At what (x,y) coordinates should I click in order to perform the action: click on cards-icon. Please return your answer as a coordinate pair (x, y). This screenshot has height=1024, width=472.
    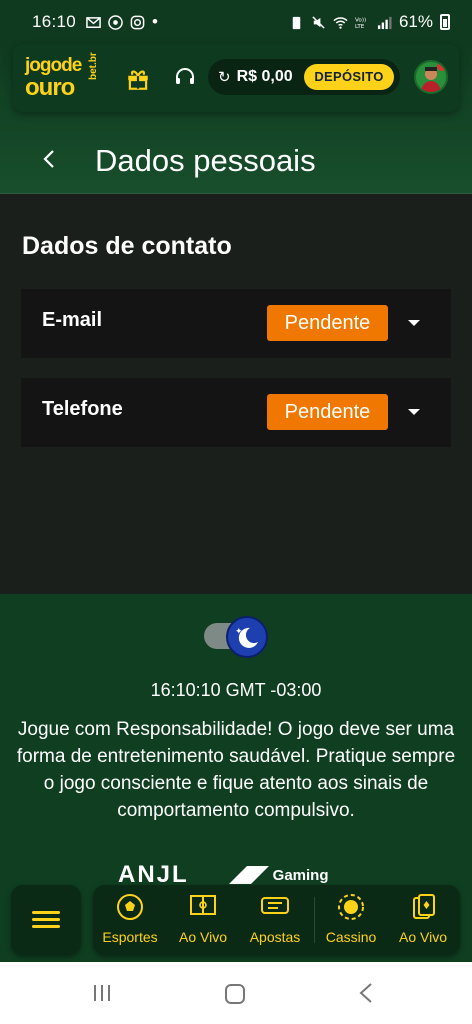
    Looking at the image, I should click on (424, 906).